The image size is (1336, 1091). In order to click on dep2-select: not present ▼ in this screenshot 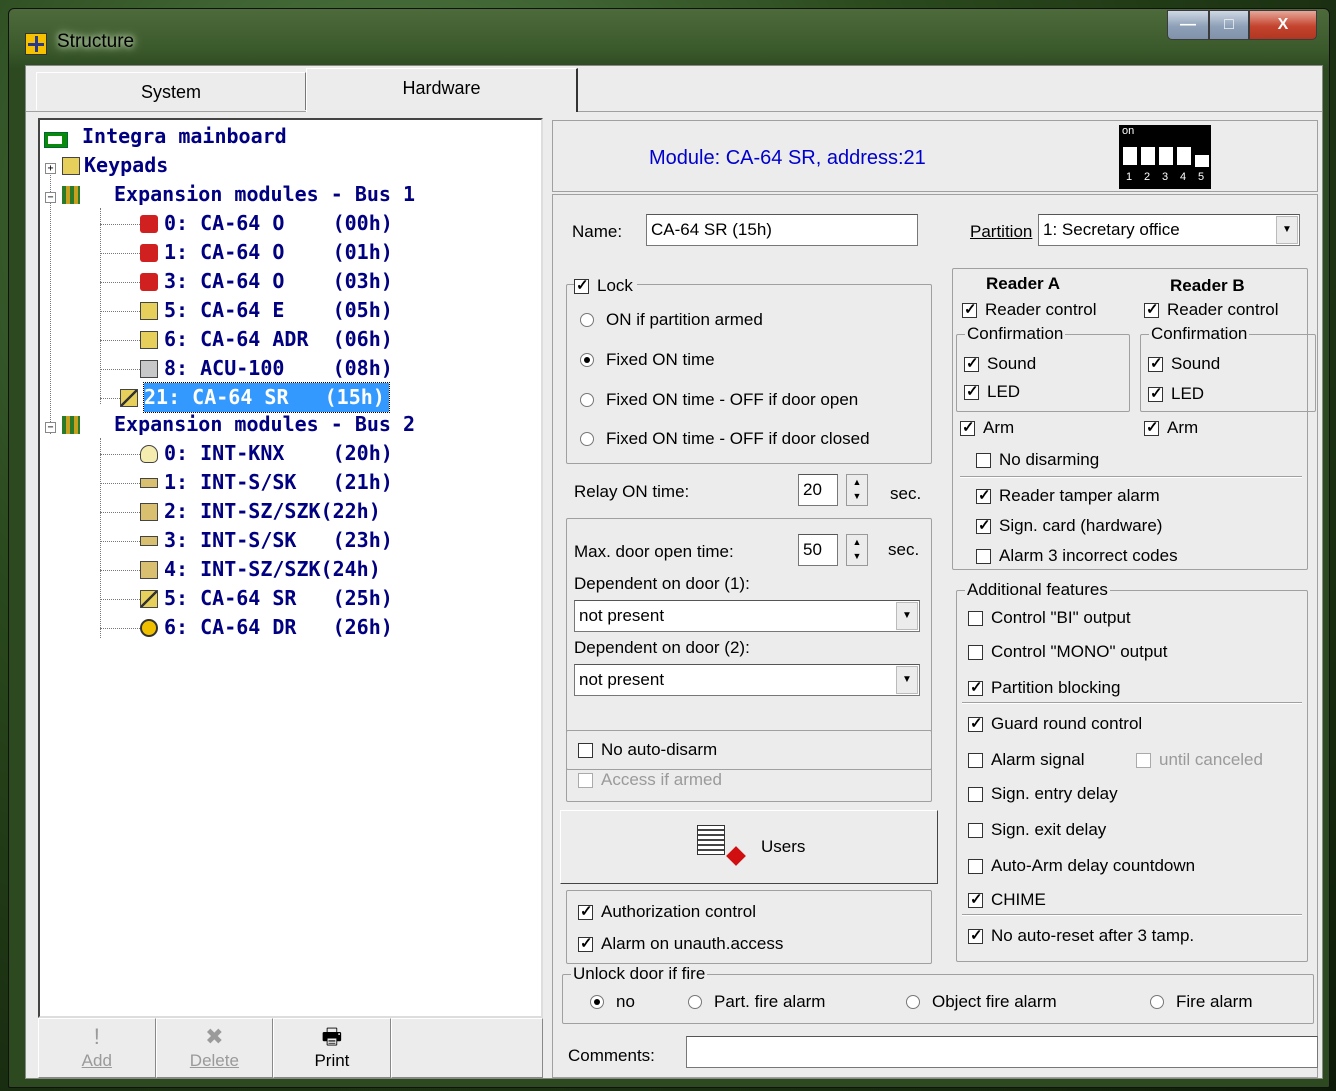, I will do `click(747, 680)`.